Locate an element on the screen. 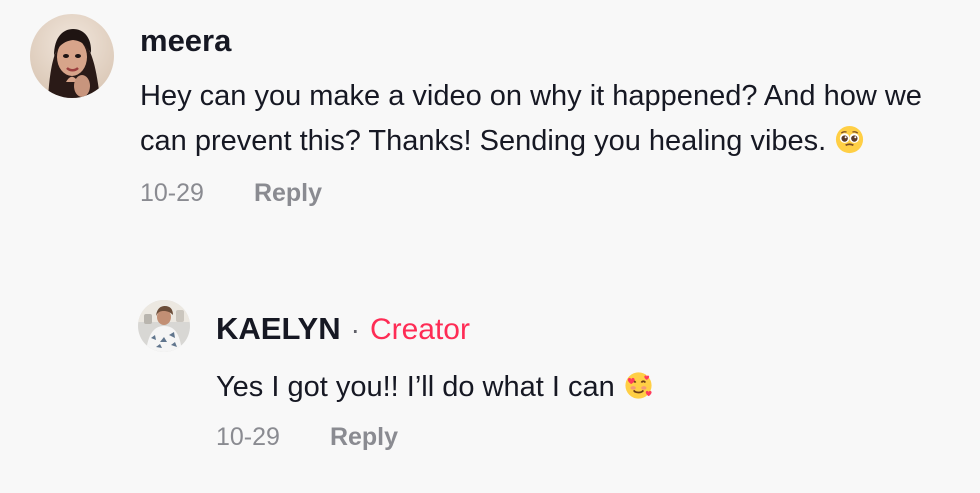  reply-text: Yes I got you!! I’ll do what I can is located at coordinates (561, 387).